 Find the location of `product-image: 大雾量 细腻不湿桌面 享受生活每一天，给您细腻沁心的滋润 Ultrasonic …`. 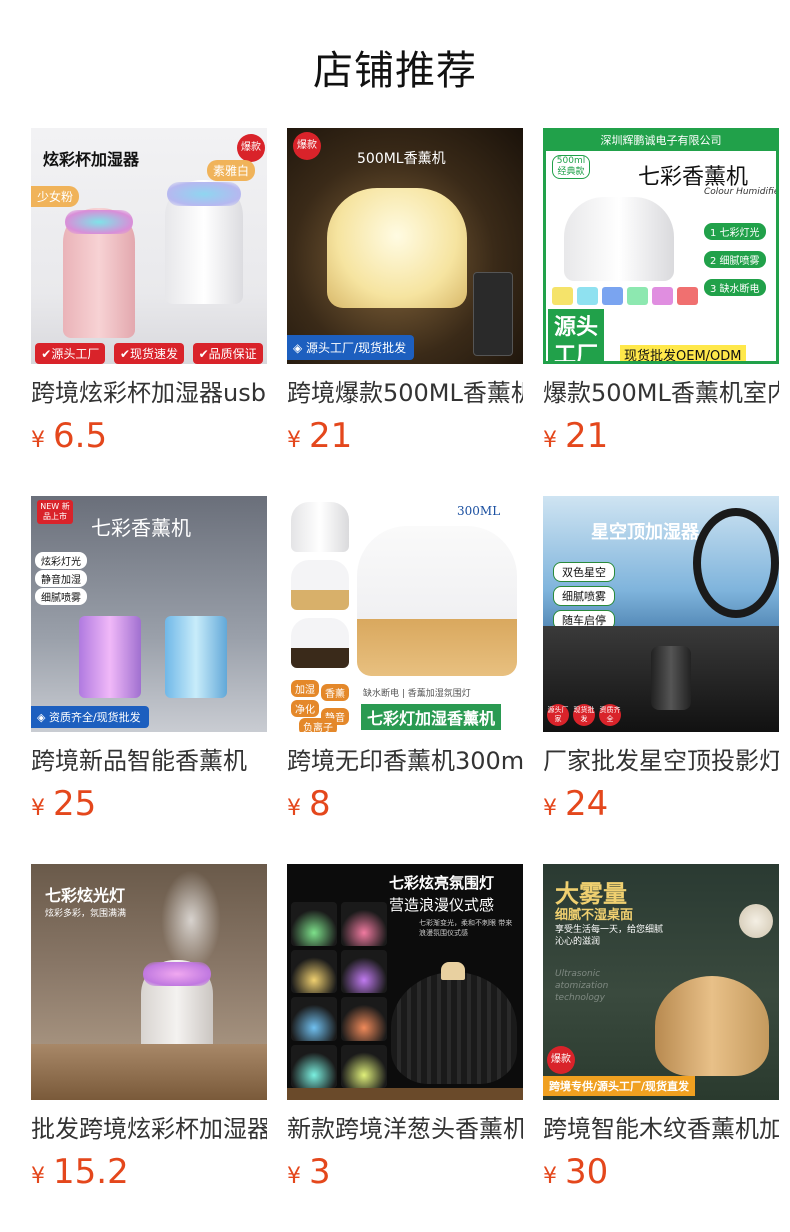

product-image: 大雾量 细腻不湿桌面 享受生活每一天，给您细腻沁心的滋润 Ultrasonic … is located at coordinates (661, 982).